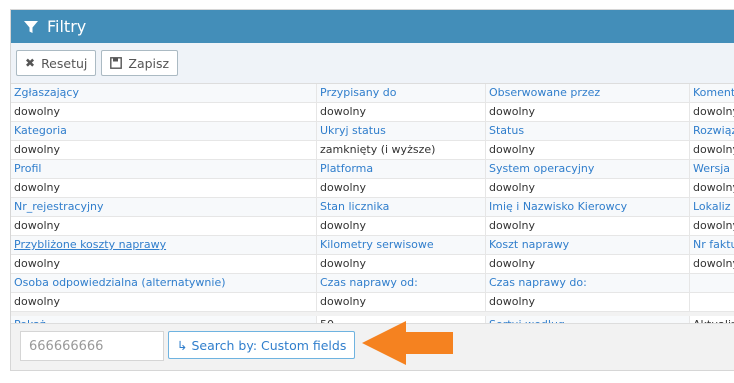 The width and height of the screenshot is (734, 383). What do you see at coordinates (149, 63) in the screenshot?
I see `save-label: Zapisz` at bounding box center [149, 63].